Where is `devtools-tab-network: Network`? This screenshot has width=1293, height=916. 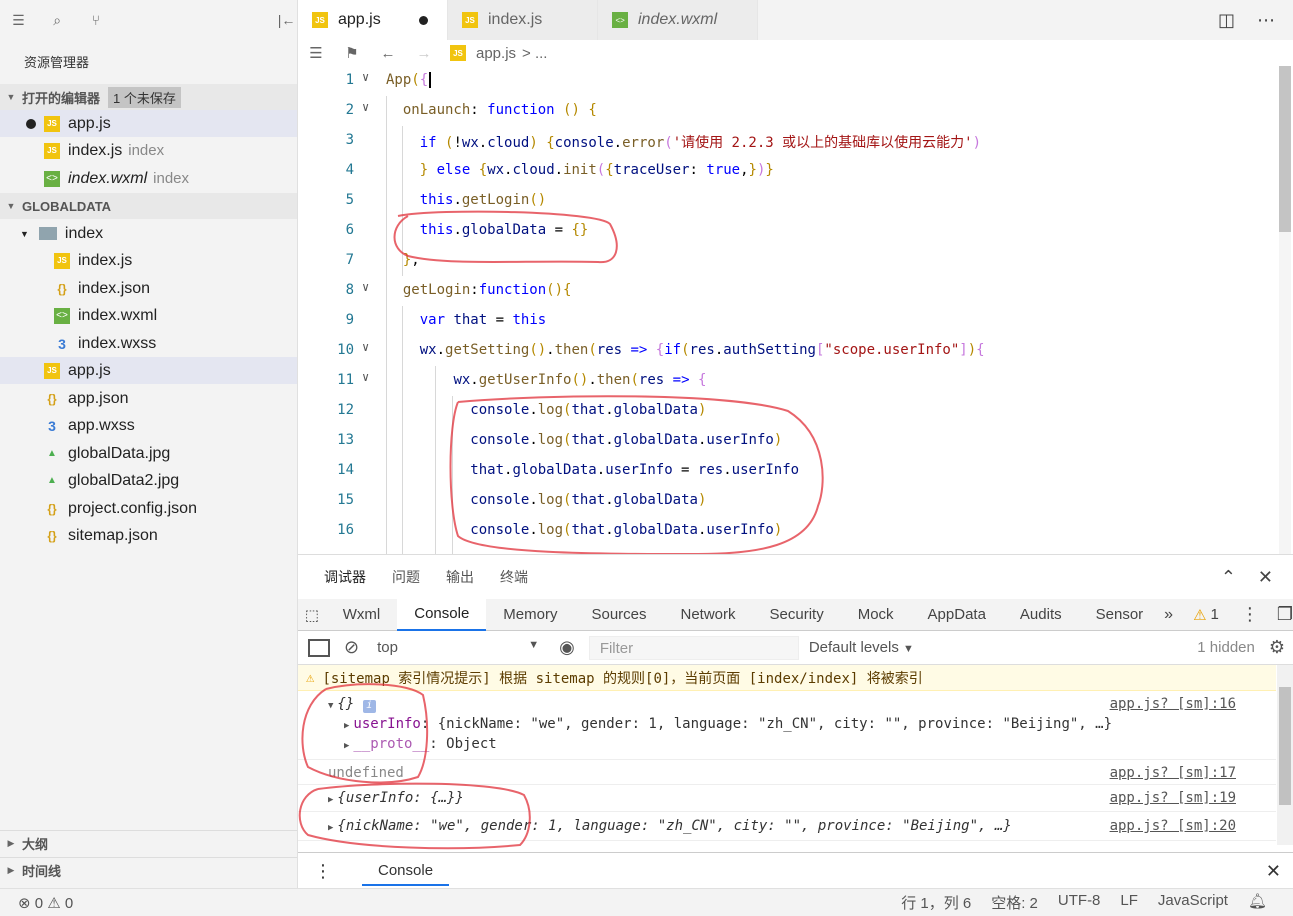 devtools-tab-network: Network is located at coordinates (708, 615).